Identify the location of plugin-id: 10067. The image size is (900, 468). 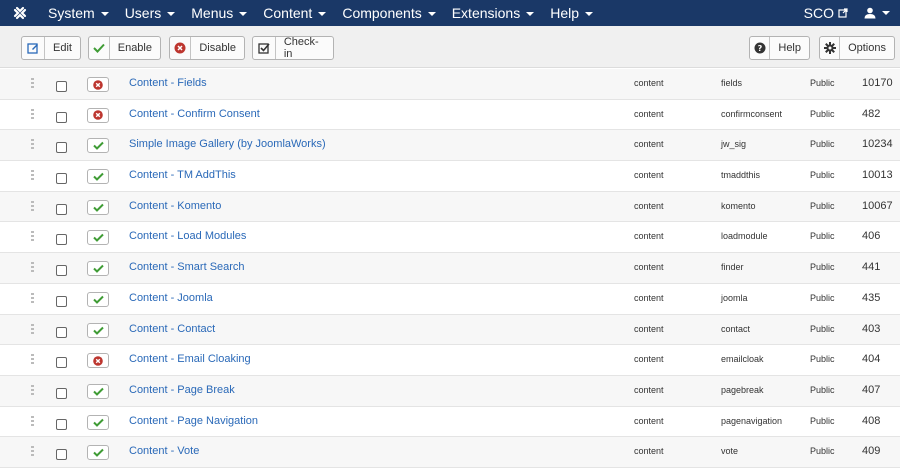
(877, 205).